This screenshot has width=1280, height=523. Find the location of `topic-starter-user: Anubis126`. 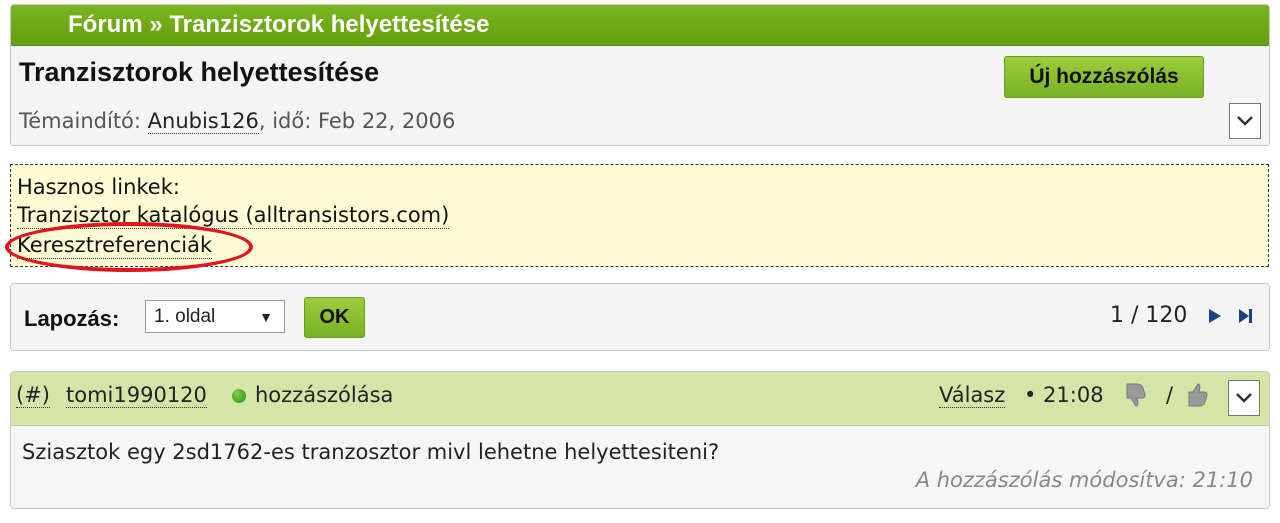

topic-starter-user: Anubis126 is located at coordinates (203, 121).